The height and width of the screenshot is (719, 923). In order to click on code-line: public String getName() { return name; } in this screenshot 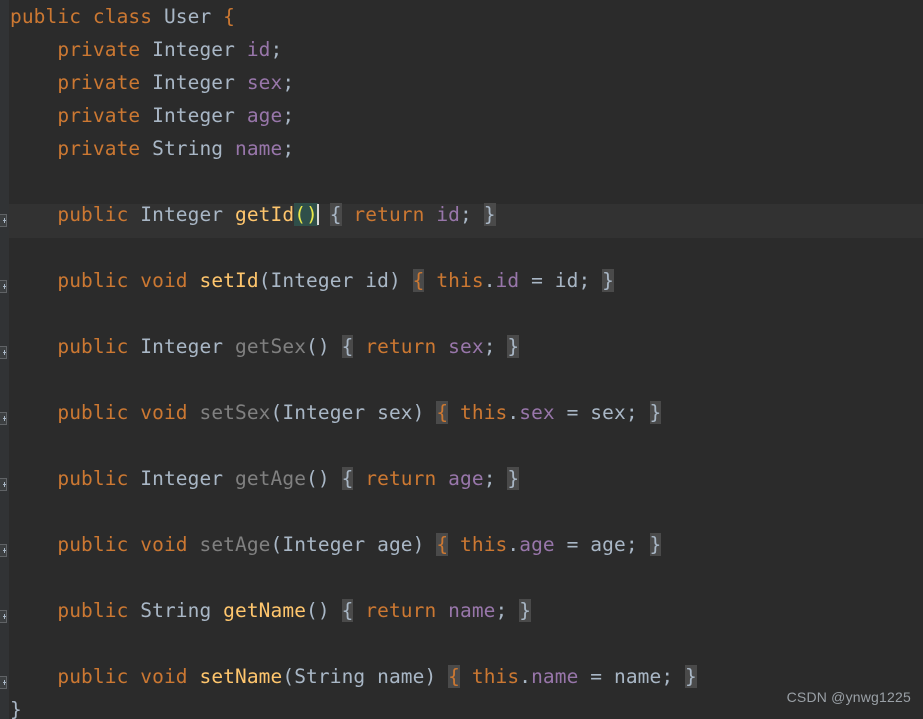, I will do `click(461, 610)`.